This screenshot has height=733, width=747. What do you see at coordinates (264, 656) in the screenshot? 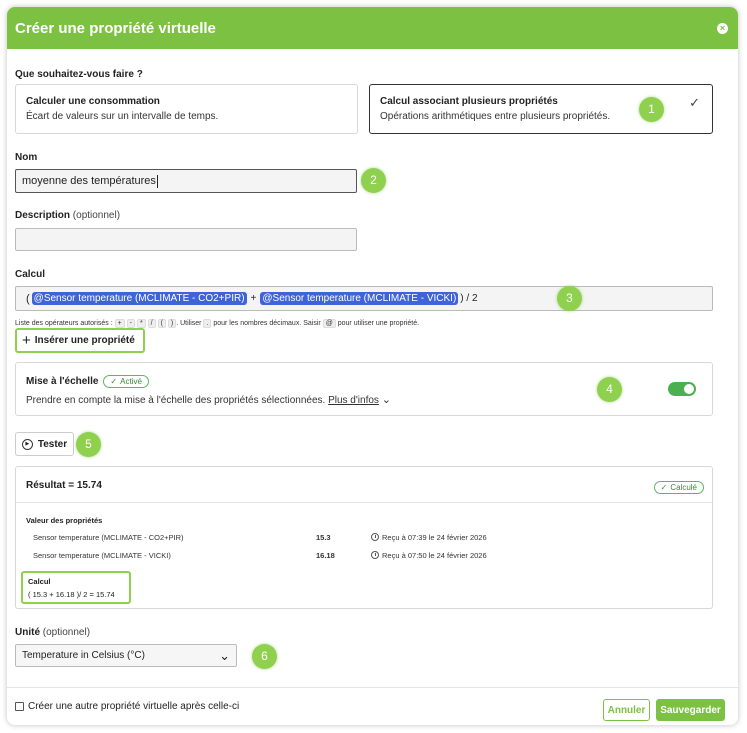
I see `step-badge-6: 6` at bounding box center [264, 656].